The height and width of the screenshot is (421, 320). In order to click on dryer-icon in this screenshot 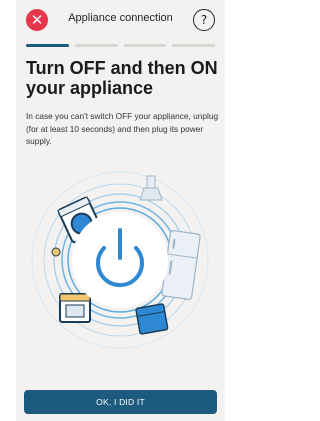, I will do `click(56, 252)`.